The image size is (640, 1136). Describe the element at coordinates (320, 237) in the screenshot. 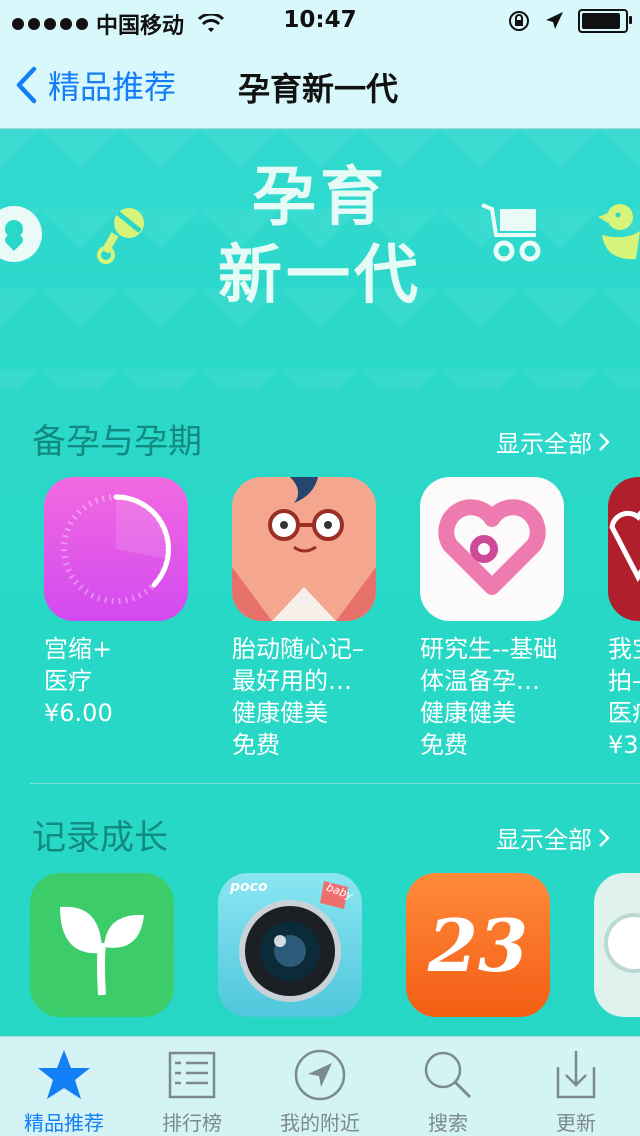

I see `banner-title: 孕育 新一代` at that location.